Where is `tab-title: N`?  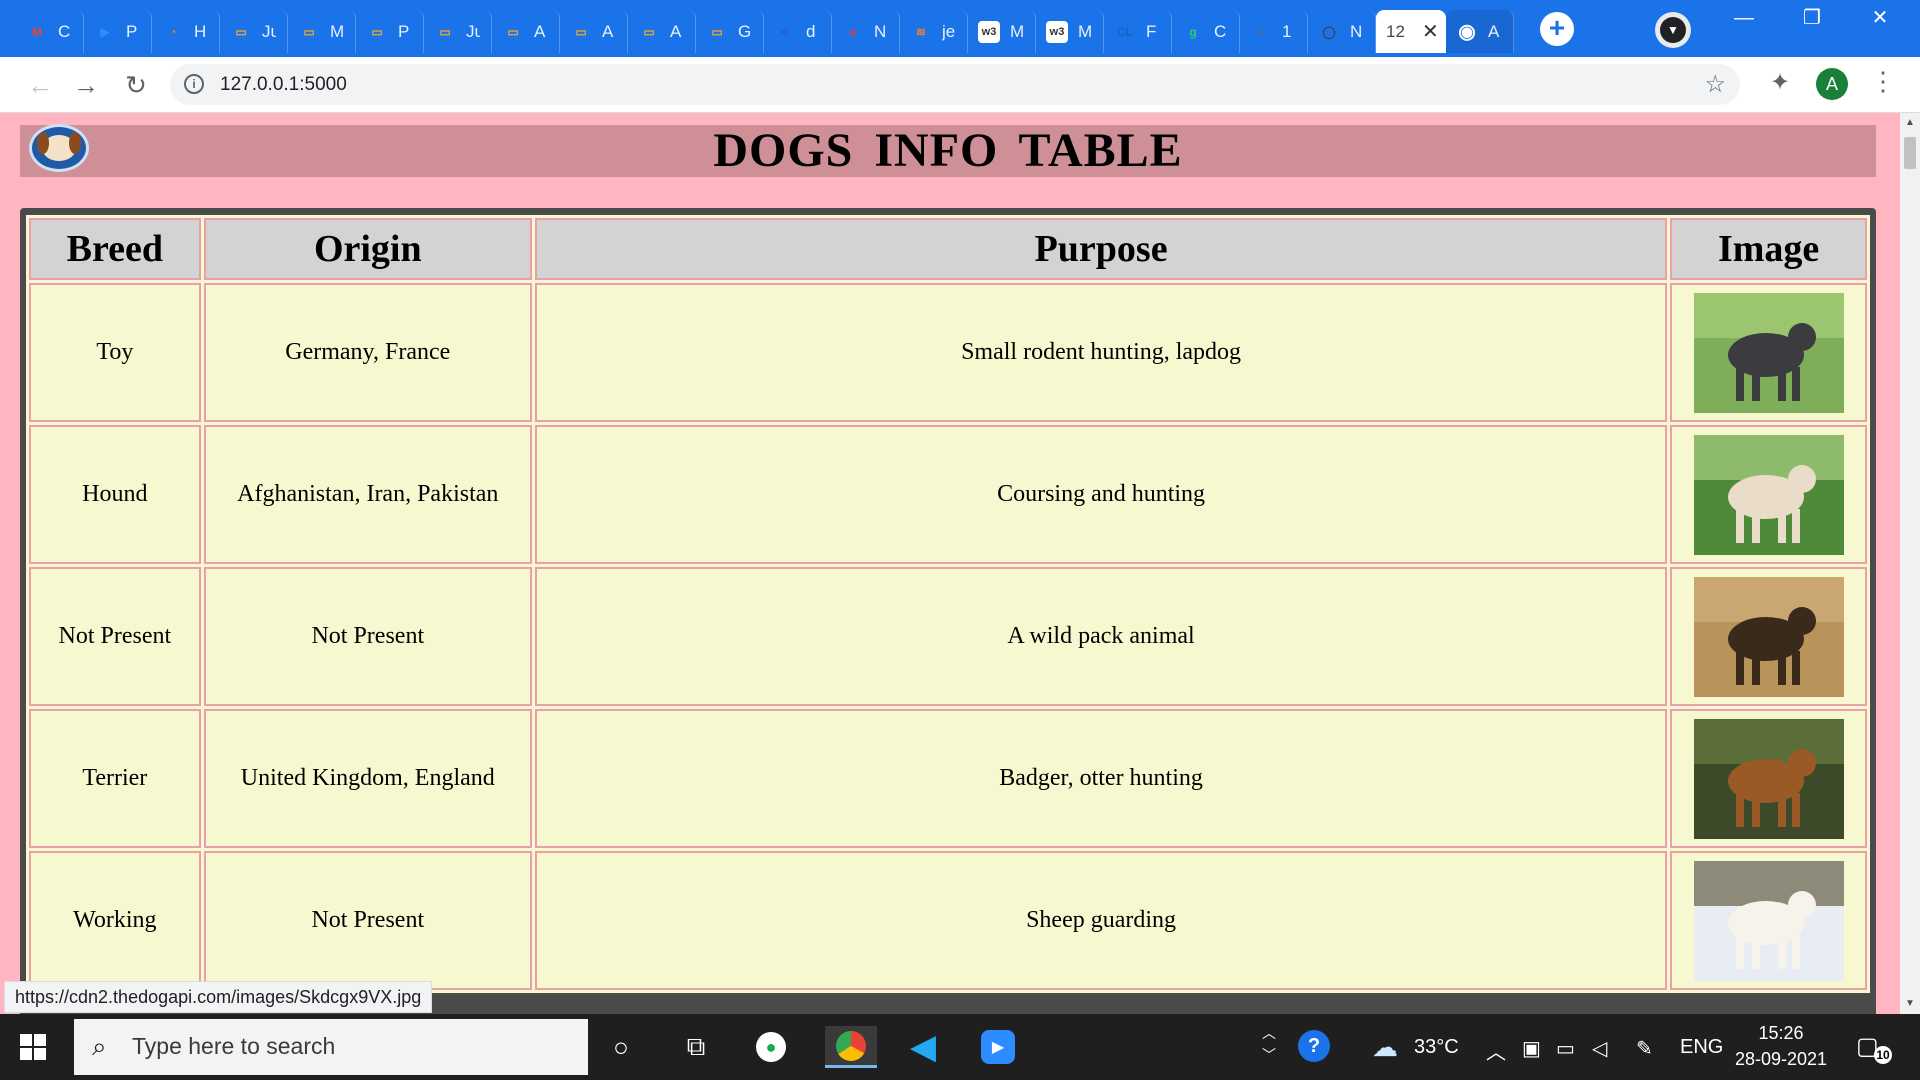 tab-title: N is located at coordinates (1356, 31).